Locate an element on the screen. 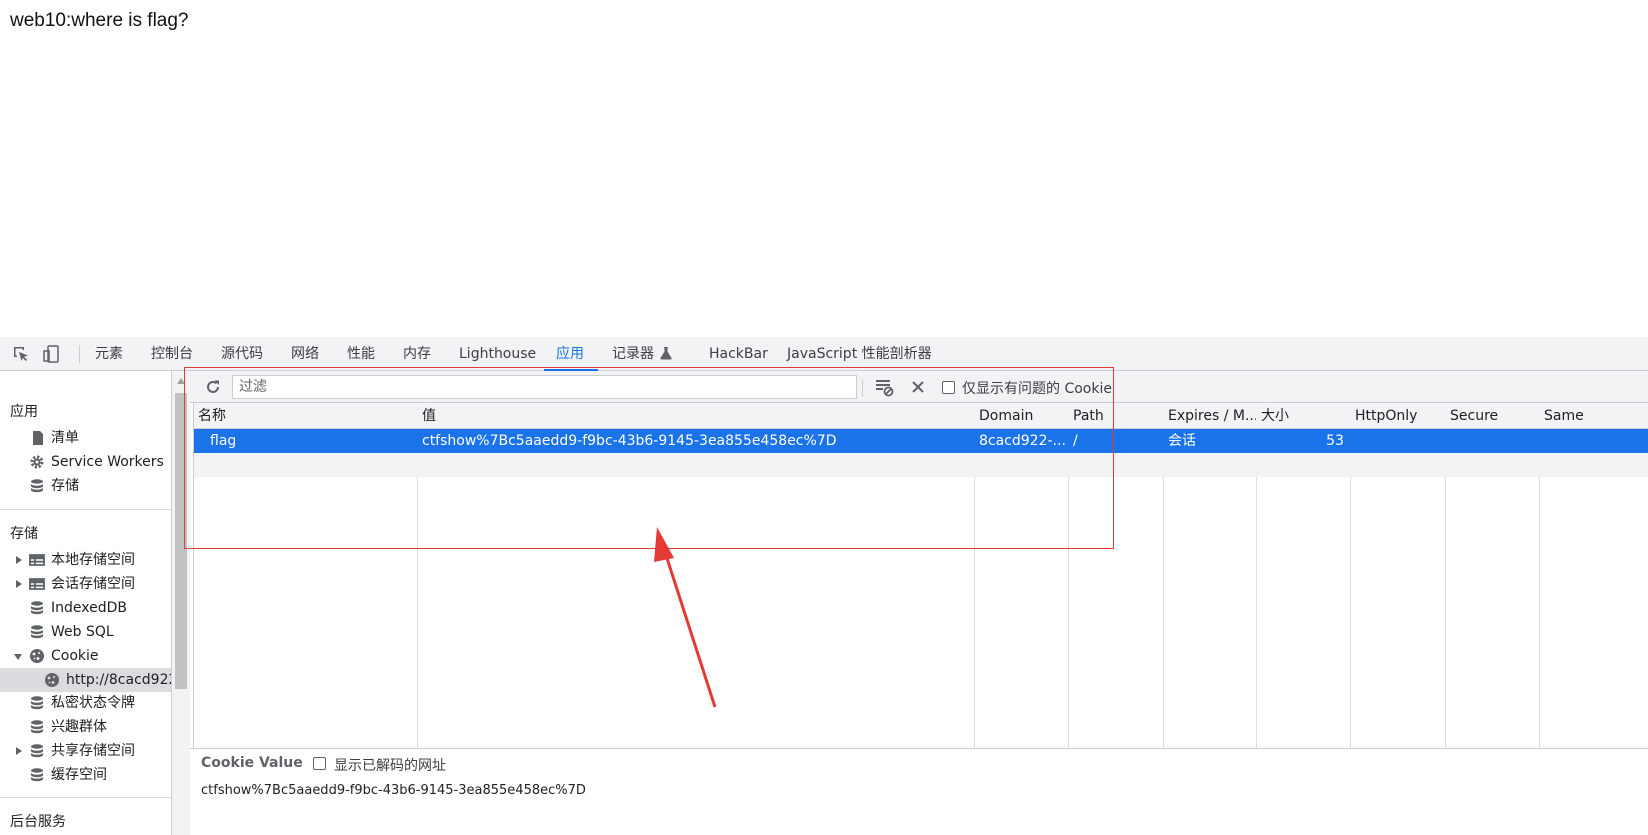 The image size is (1648, 835). tab-js-profiler: JavaScript 性能剖析器 is located at coordinates (859, 354).